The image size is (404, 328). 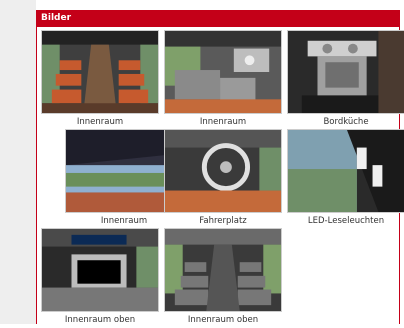 I want to click on gallery-caption: Fahrerplatz, so click(x=223, y=221).